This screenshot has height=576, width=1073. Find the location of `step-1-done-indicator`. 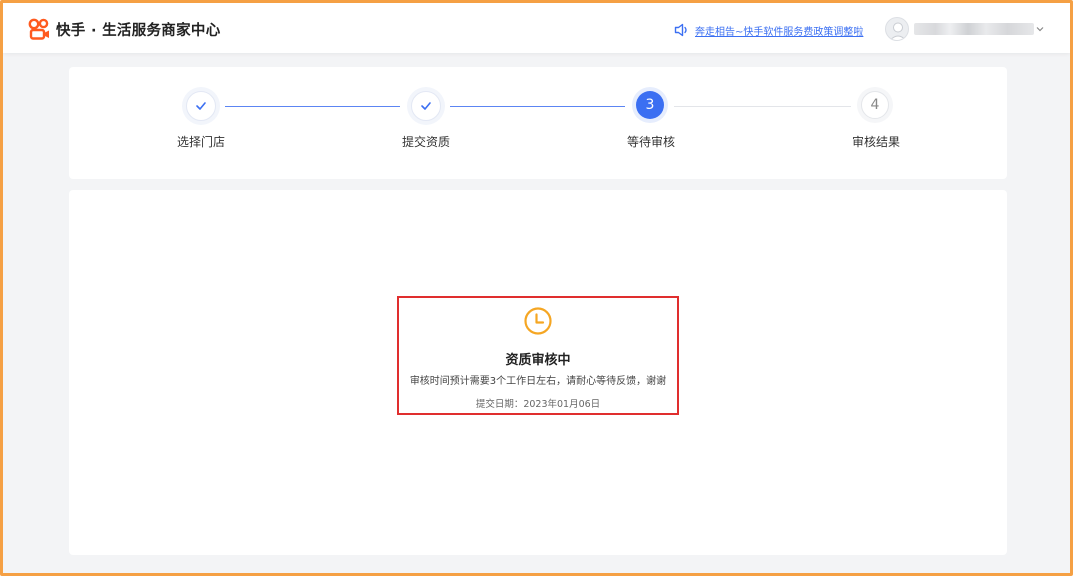

step-1-done-indicator is located at coordinates (201, 106).